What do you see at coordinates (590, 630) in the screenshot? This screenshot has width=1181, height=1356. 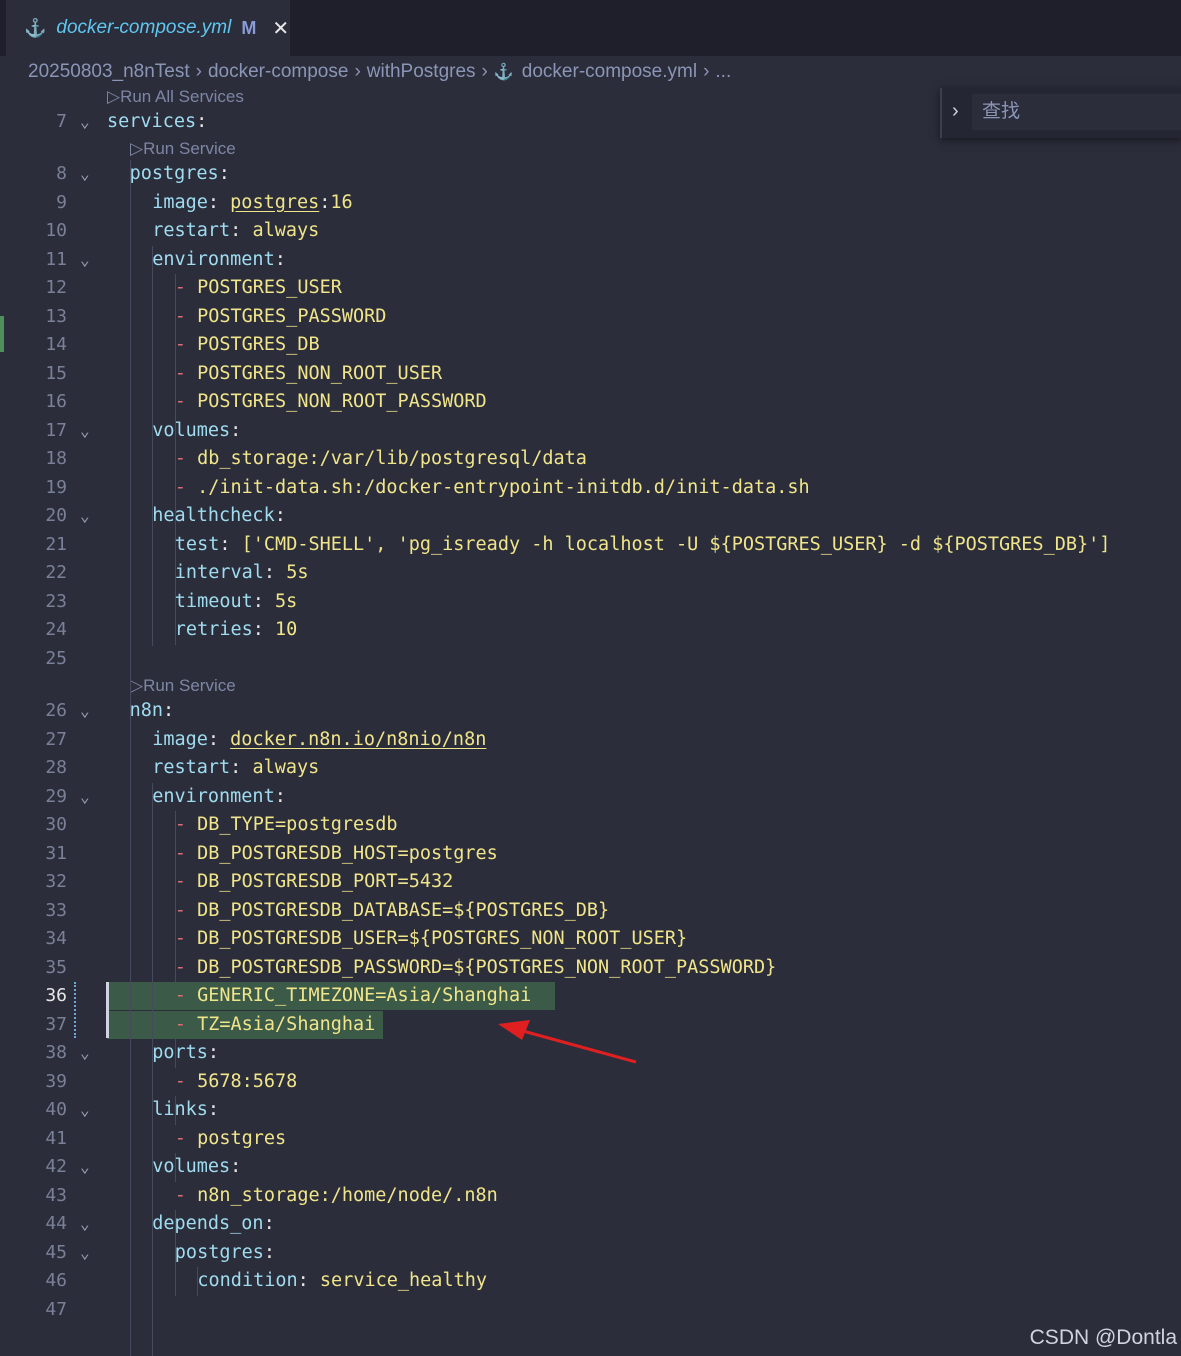 I see `code-line: 24 retries: 10` at bounding box center [590, 630].